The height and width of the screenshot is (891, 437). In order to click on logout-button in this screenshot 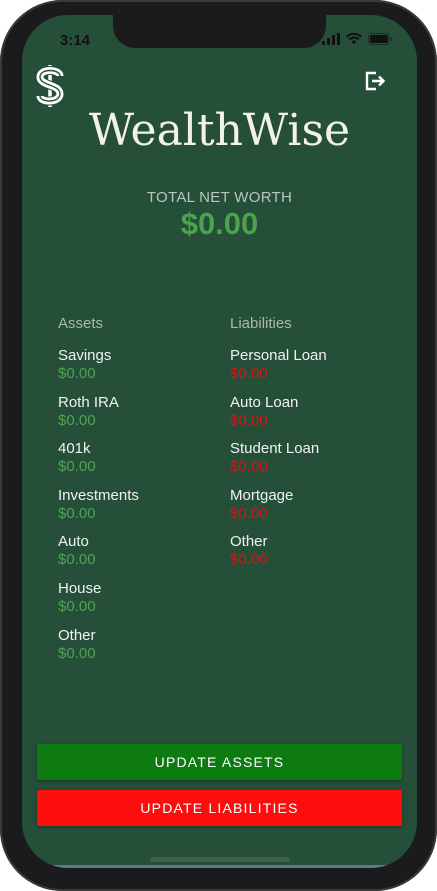, I will do `click(375, 83)`.